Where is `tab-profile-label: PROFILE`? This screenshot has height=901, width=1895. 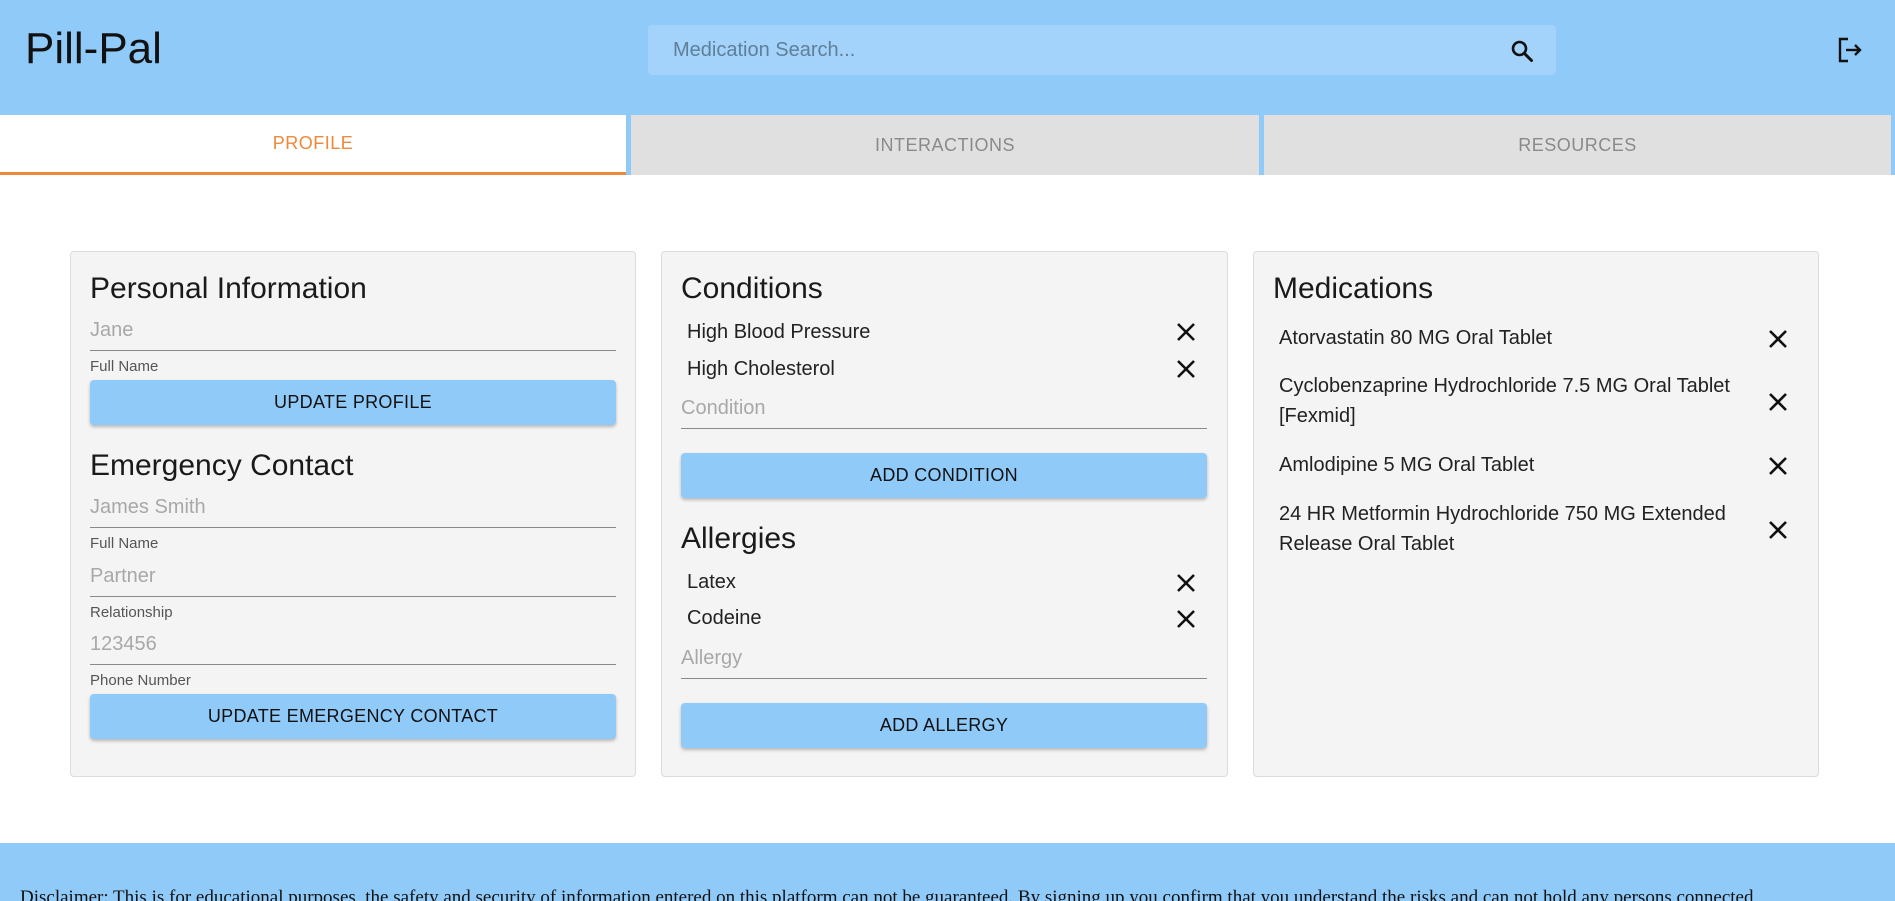 tab-profile-label: PROFILE is located at coordinates (313, 143).